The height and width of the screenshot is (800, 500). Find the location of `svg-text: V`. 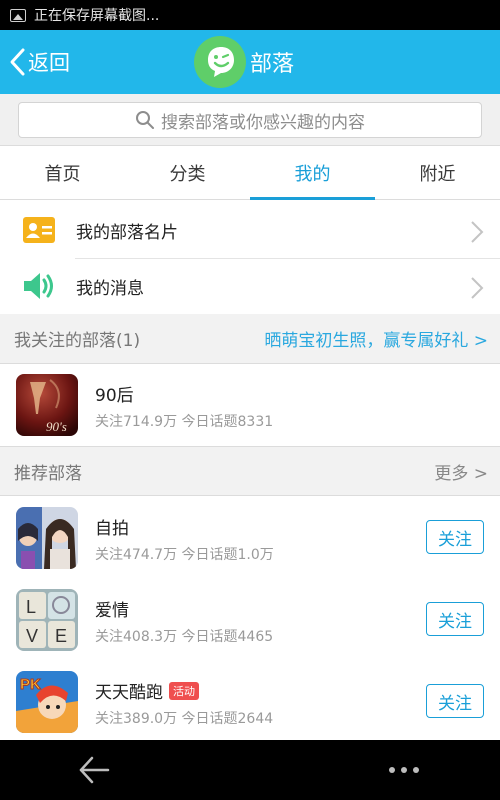

svg-text: V is located at coordinates (32, 636).